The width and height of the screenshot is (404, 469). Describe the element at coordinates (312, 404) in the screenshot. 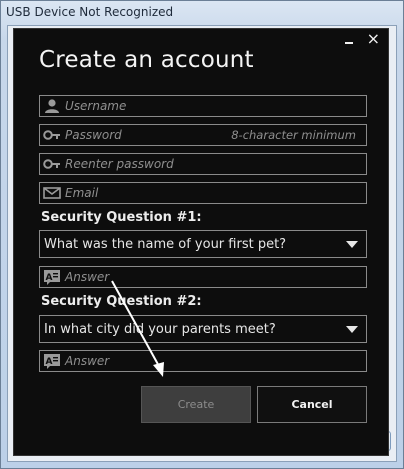

I see `cancel-button: Cancel` at that location.